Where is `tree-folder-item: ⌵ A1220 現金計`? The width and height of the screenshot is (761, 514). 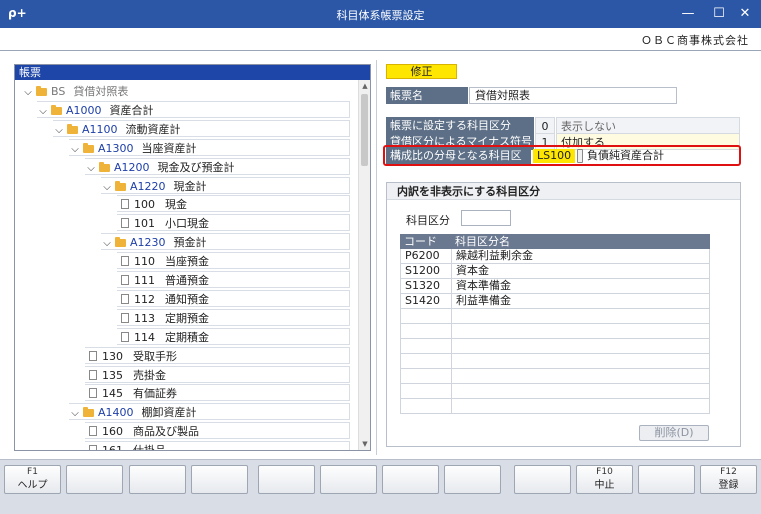
tree-folder-item: ⌵ A1220 現金計 is located at coordinates (225, 186).